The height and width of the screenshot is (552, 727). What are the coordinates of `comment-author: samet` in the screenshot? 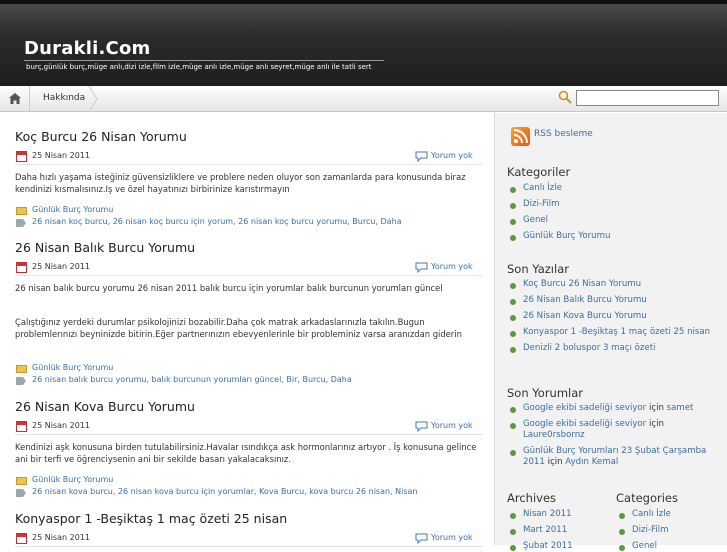 It's located at (680, 408).